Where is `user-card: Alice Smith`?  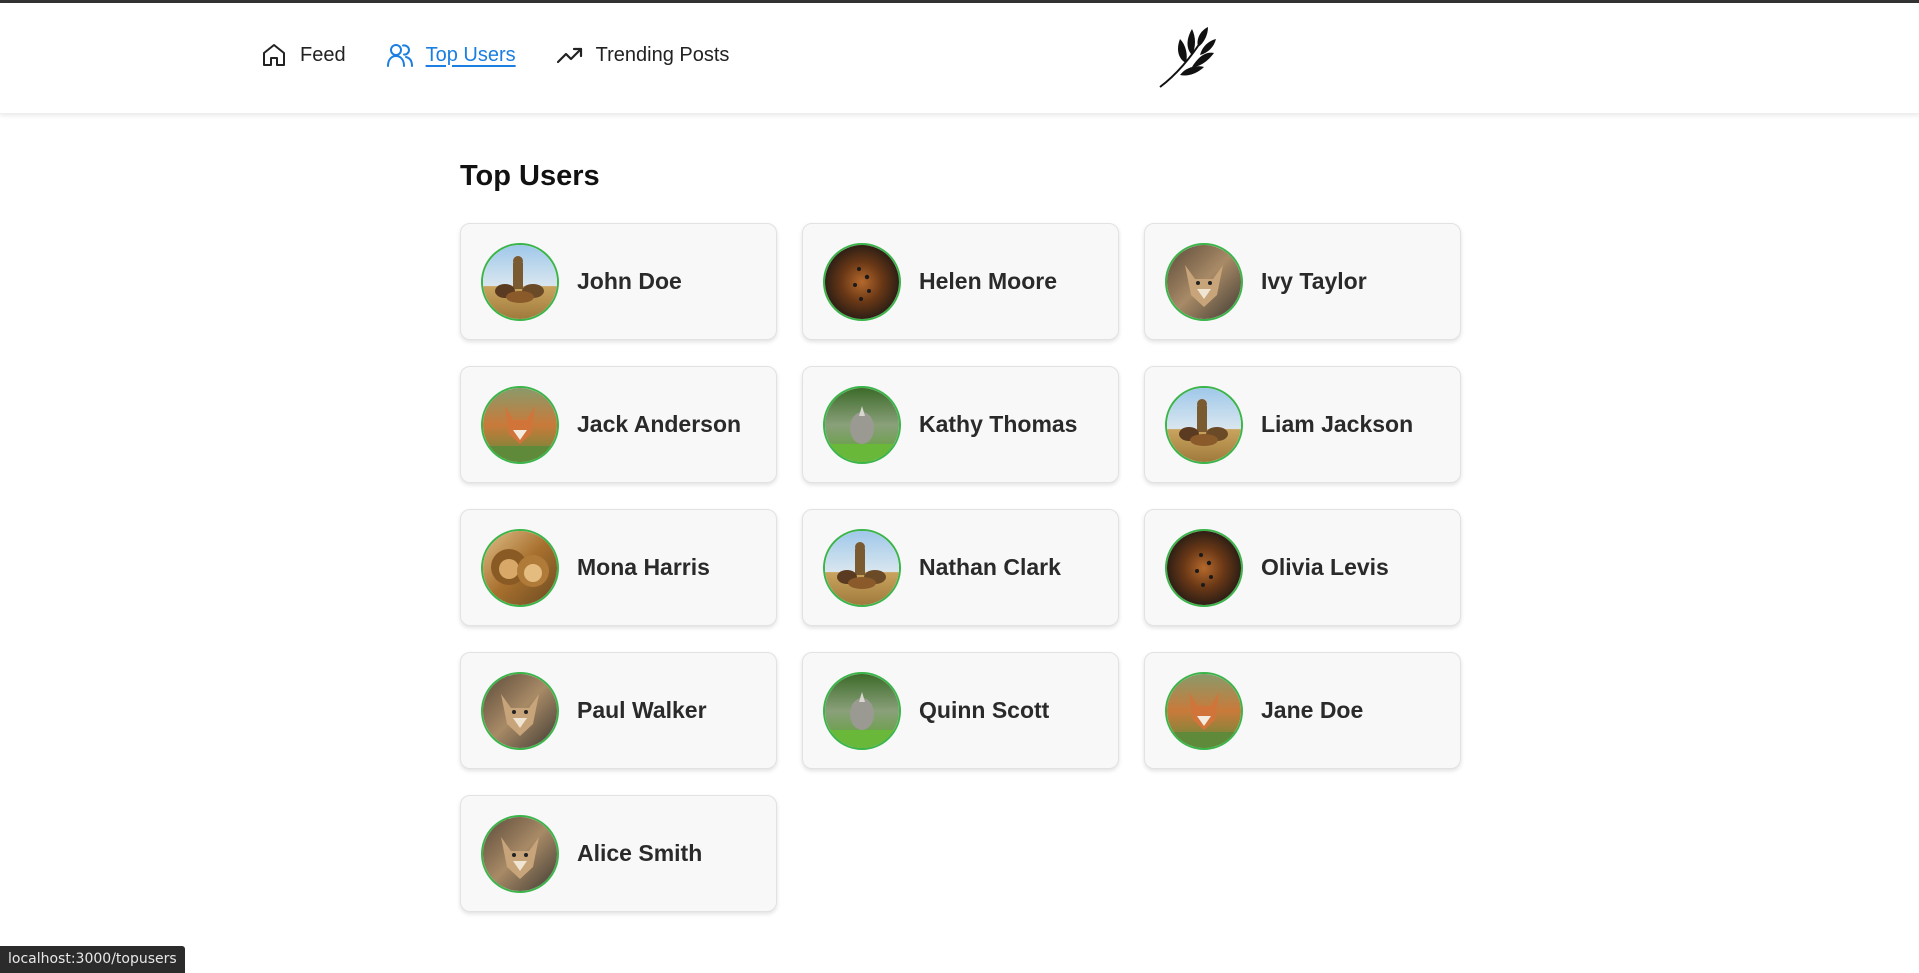 user-card: Alice Smith is located at coordinates (618, 853).